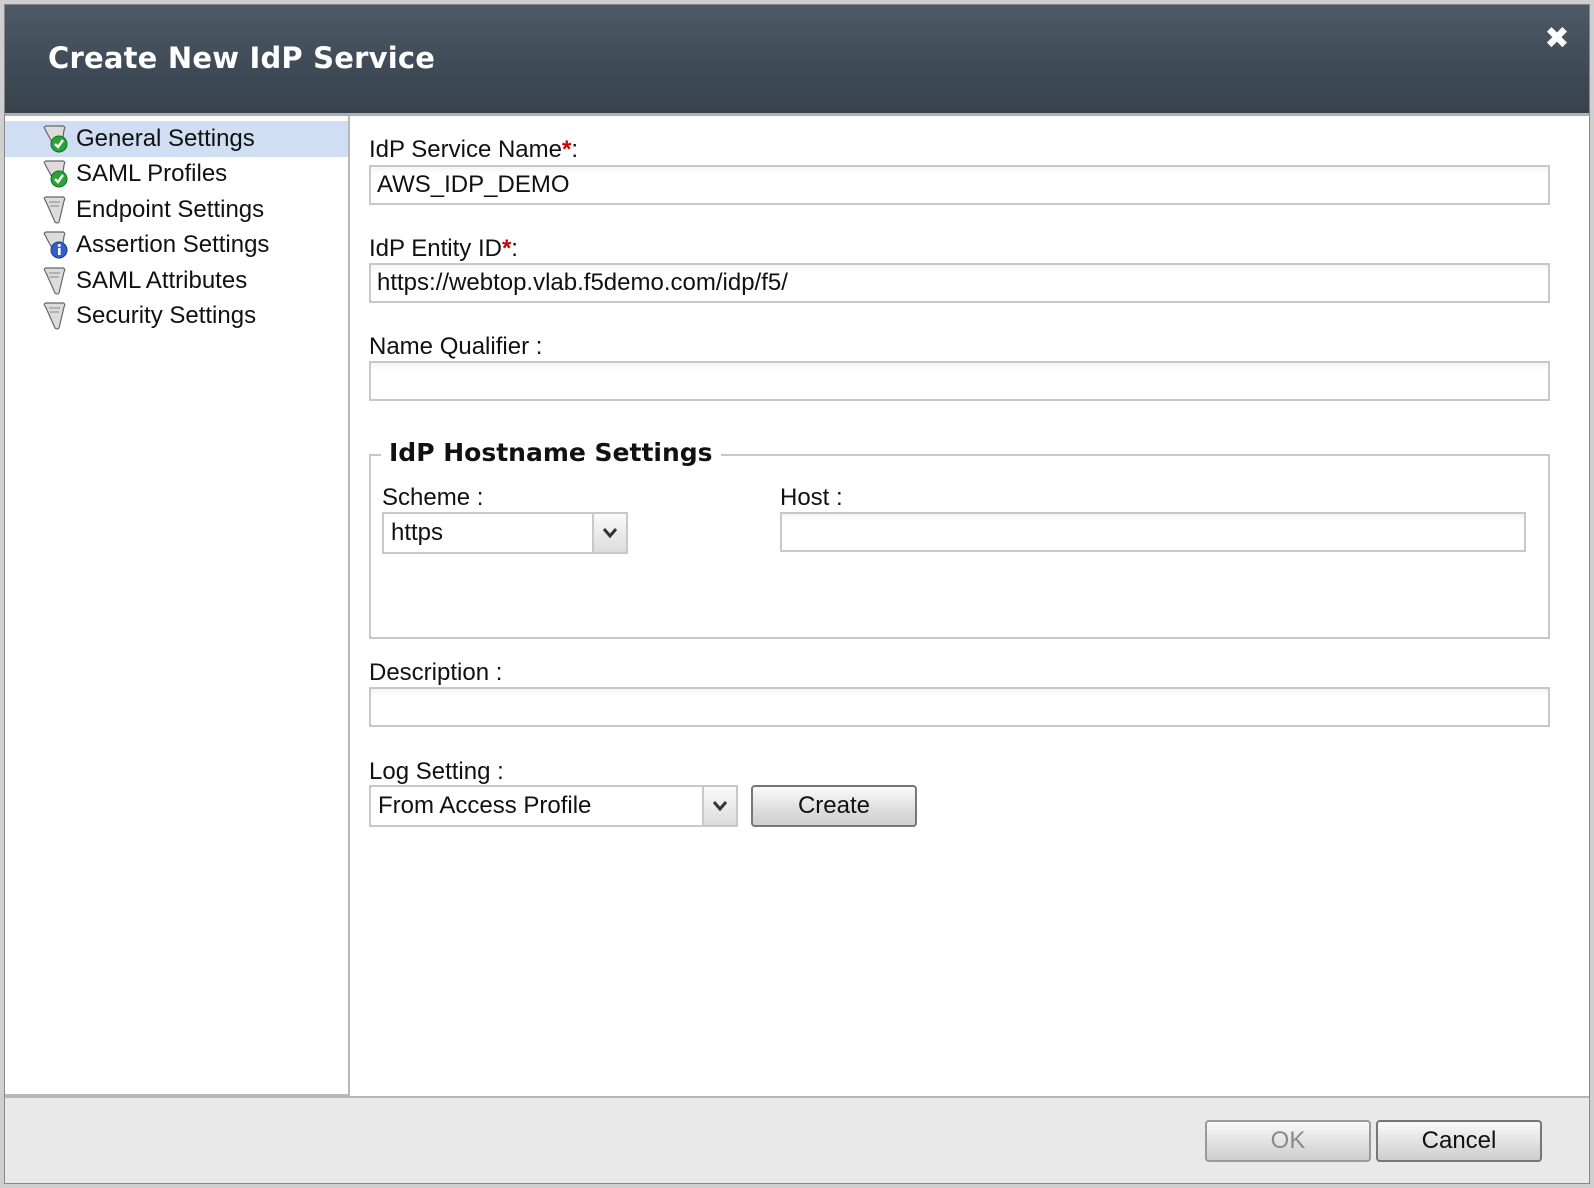 Image resolution: width=1594 pixels, height=1188 pixels. I want to click on sidebar-item-saml-profiles: SAML Profiles, so click(176, 175).